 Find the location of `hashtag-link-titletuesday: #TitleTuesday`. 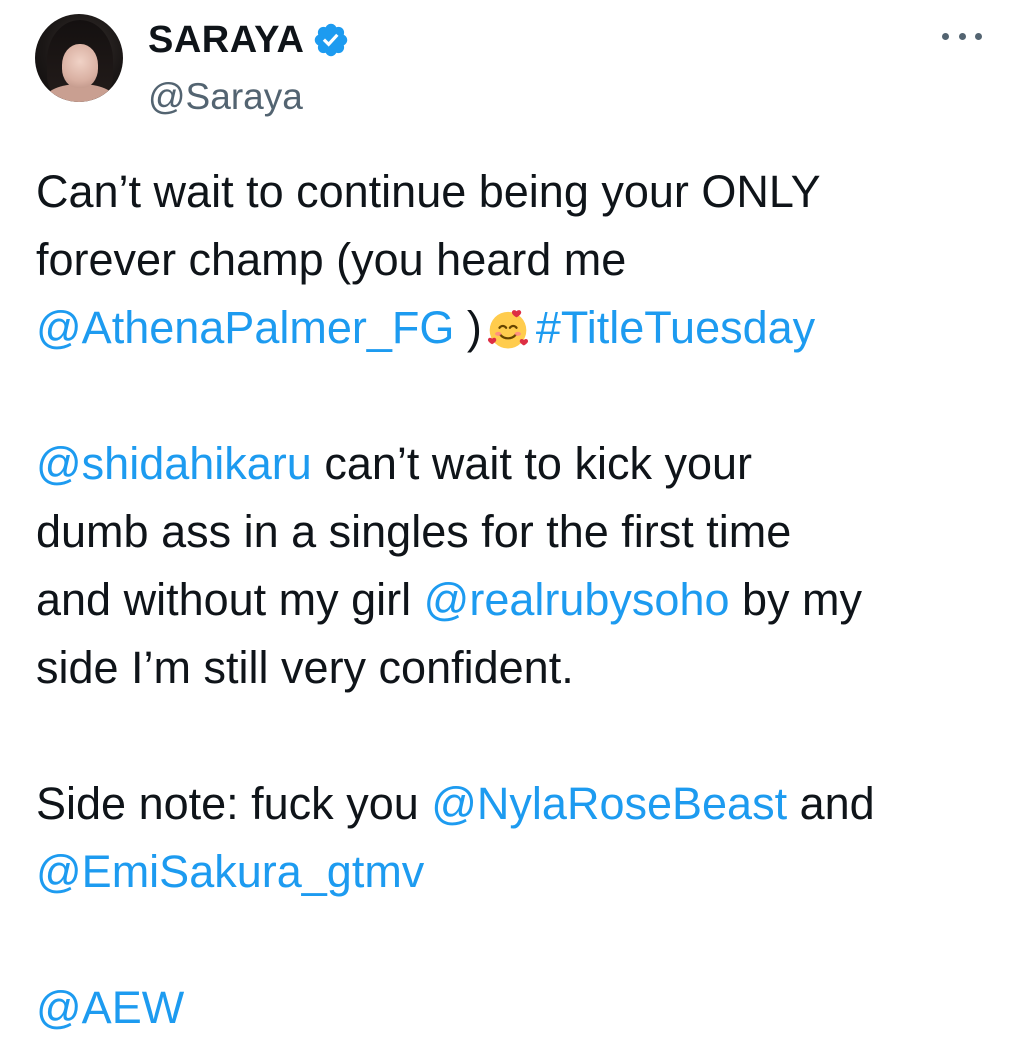

hashtag-link-titletuesday: #TitleTuesday is located at coordinates (675, 327).